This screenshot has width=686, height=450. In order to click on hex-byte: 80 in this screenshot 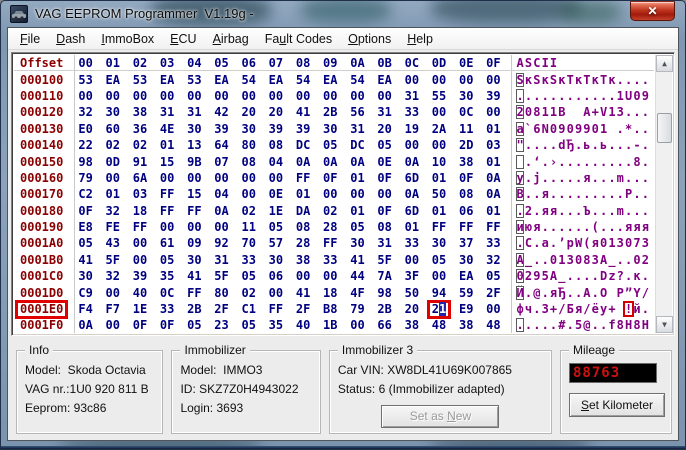, I will do `click(221, 293)`.